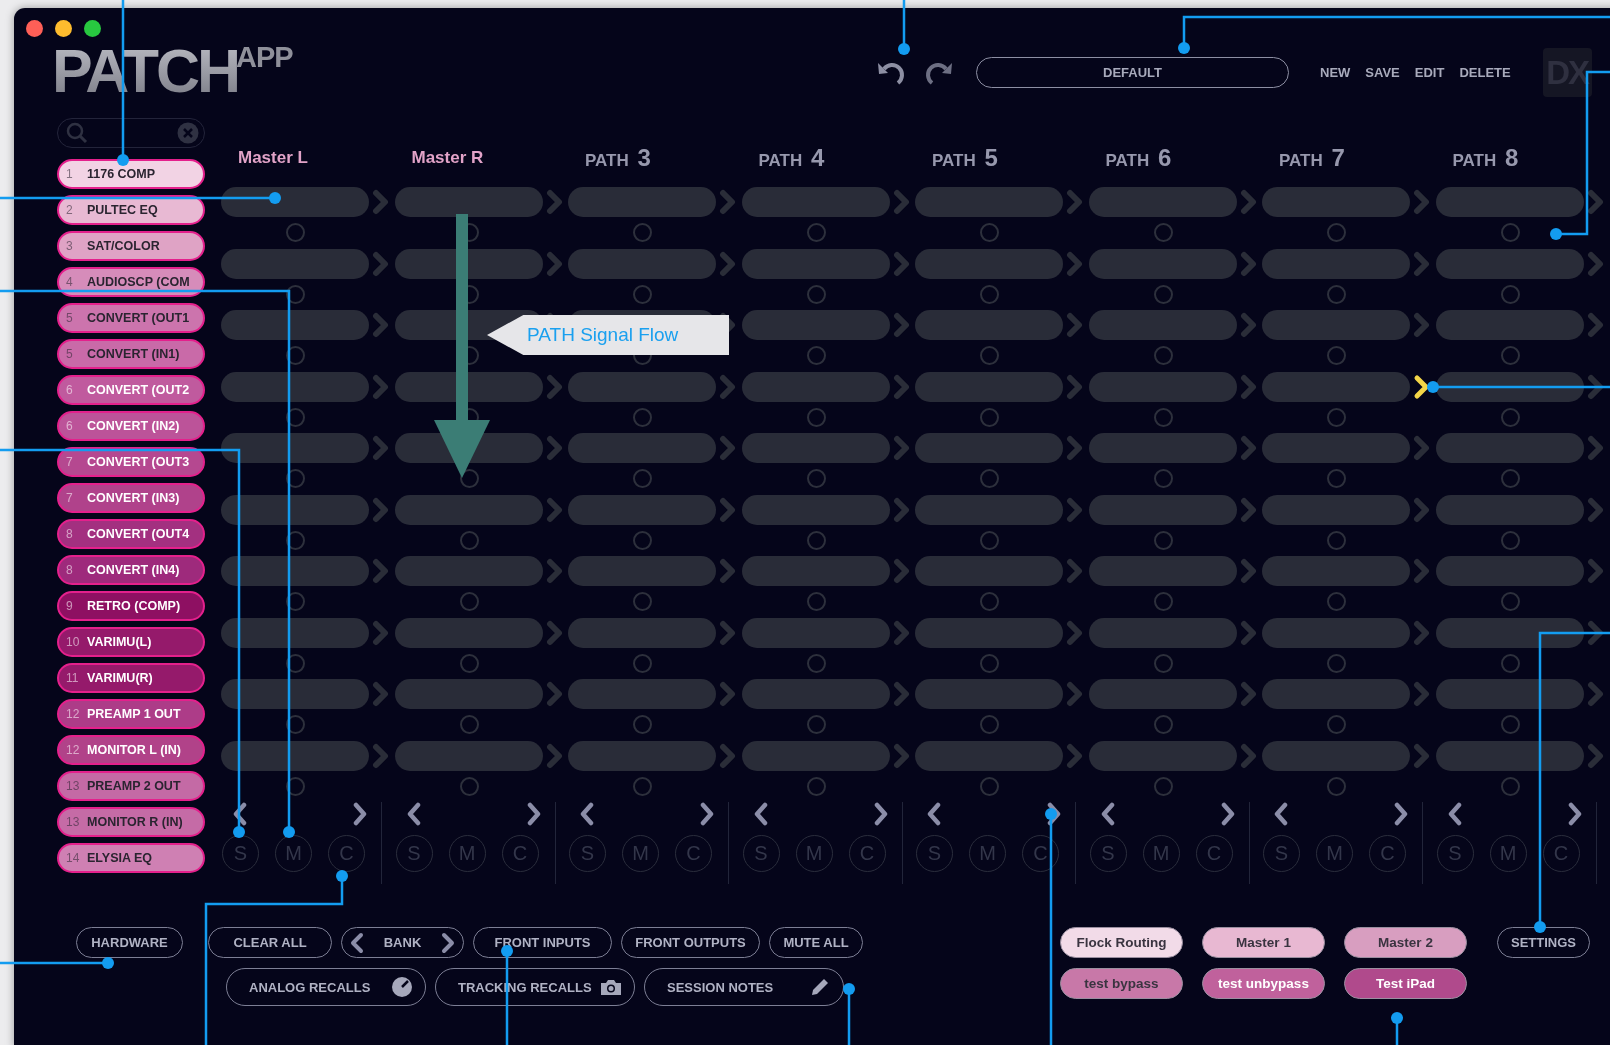 This screenshot has height=1045, width=1610. What do you see at coordinates (131, 714) in the screenshot?
I see `insert-item: 12 PREAMP 1 OUT` at bounding box center [131, 714].